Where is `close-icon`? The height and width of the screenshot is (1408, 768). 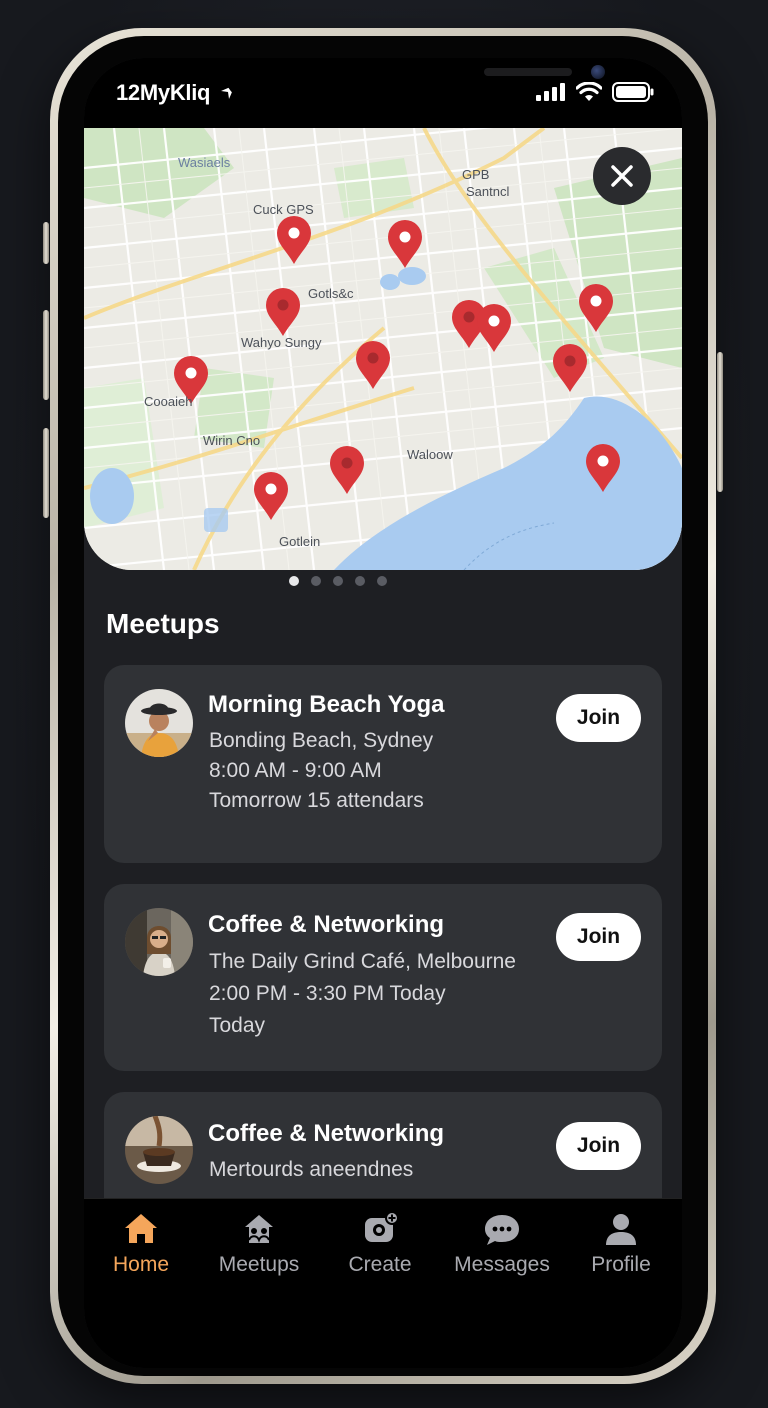 close-icon is located at coordinates (622, 176).